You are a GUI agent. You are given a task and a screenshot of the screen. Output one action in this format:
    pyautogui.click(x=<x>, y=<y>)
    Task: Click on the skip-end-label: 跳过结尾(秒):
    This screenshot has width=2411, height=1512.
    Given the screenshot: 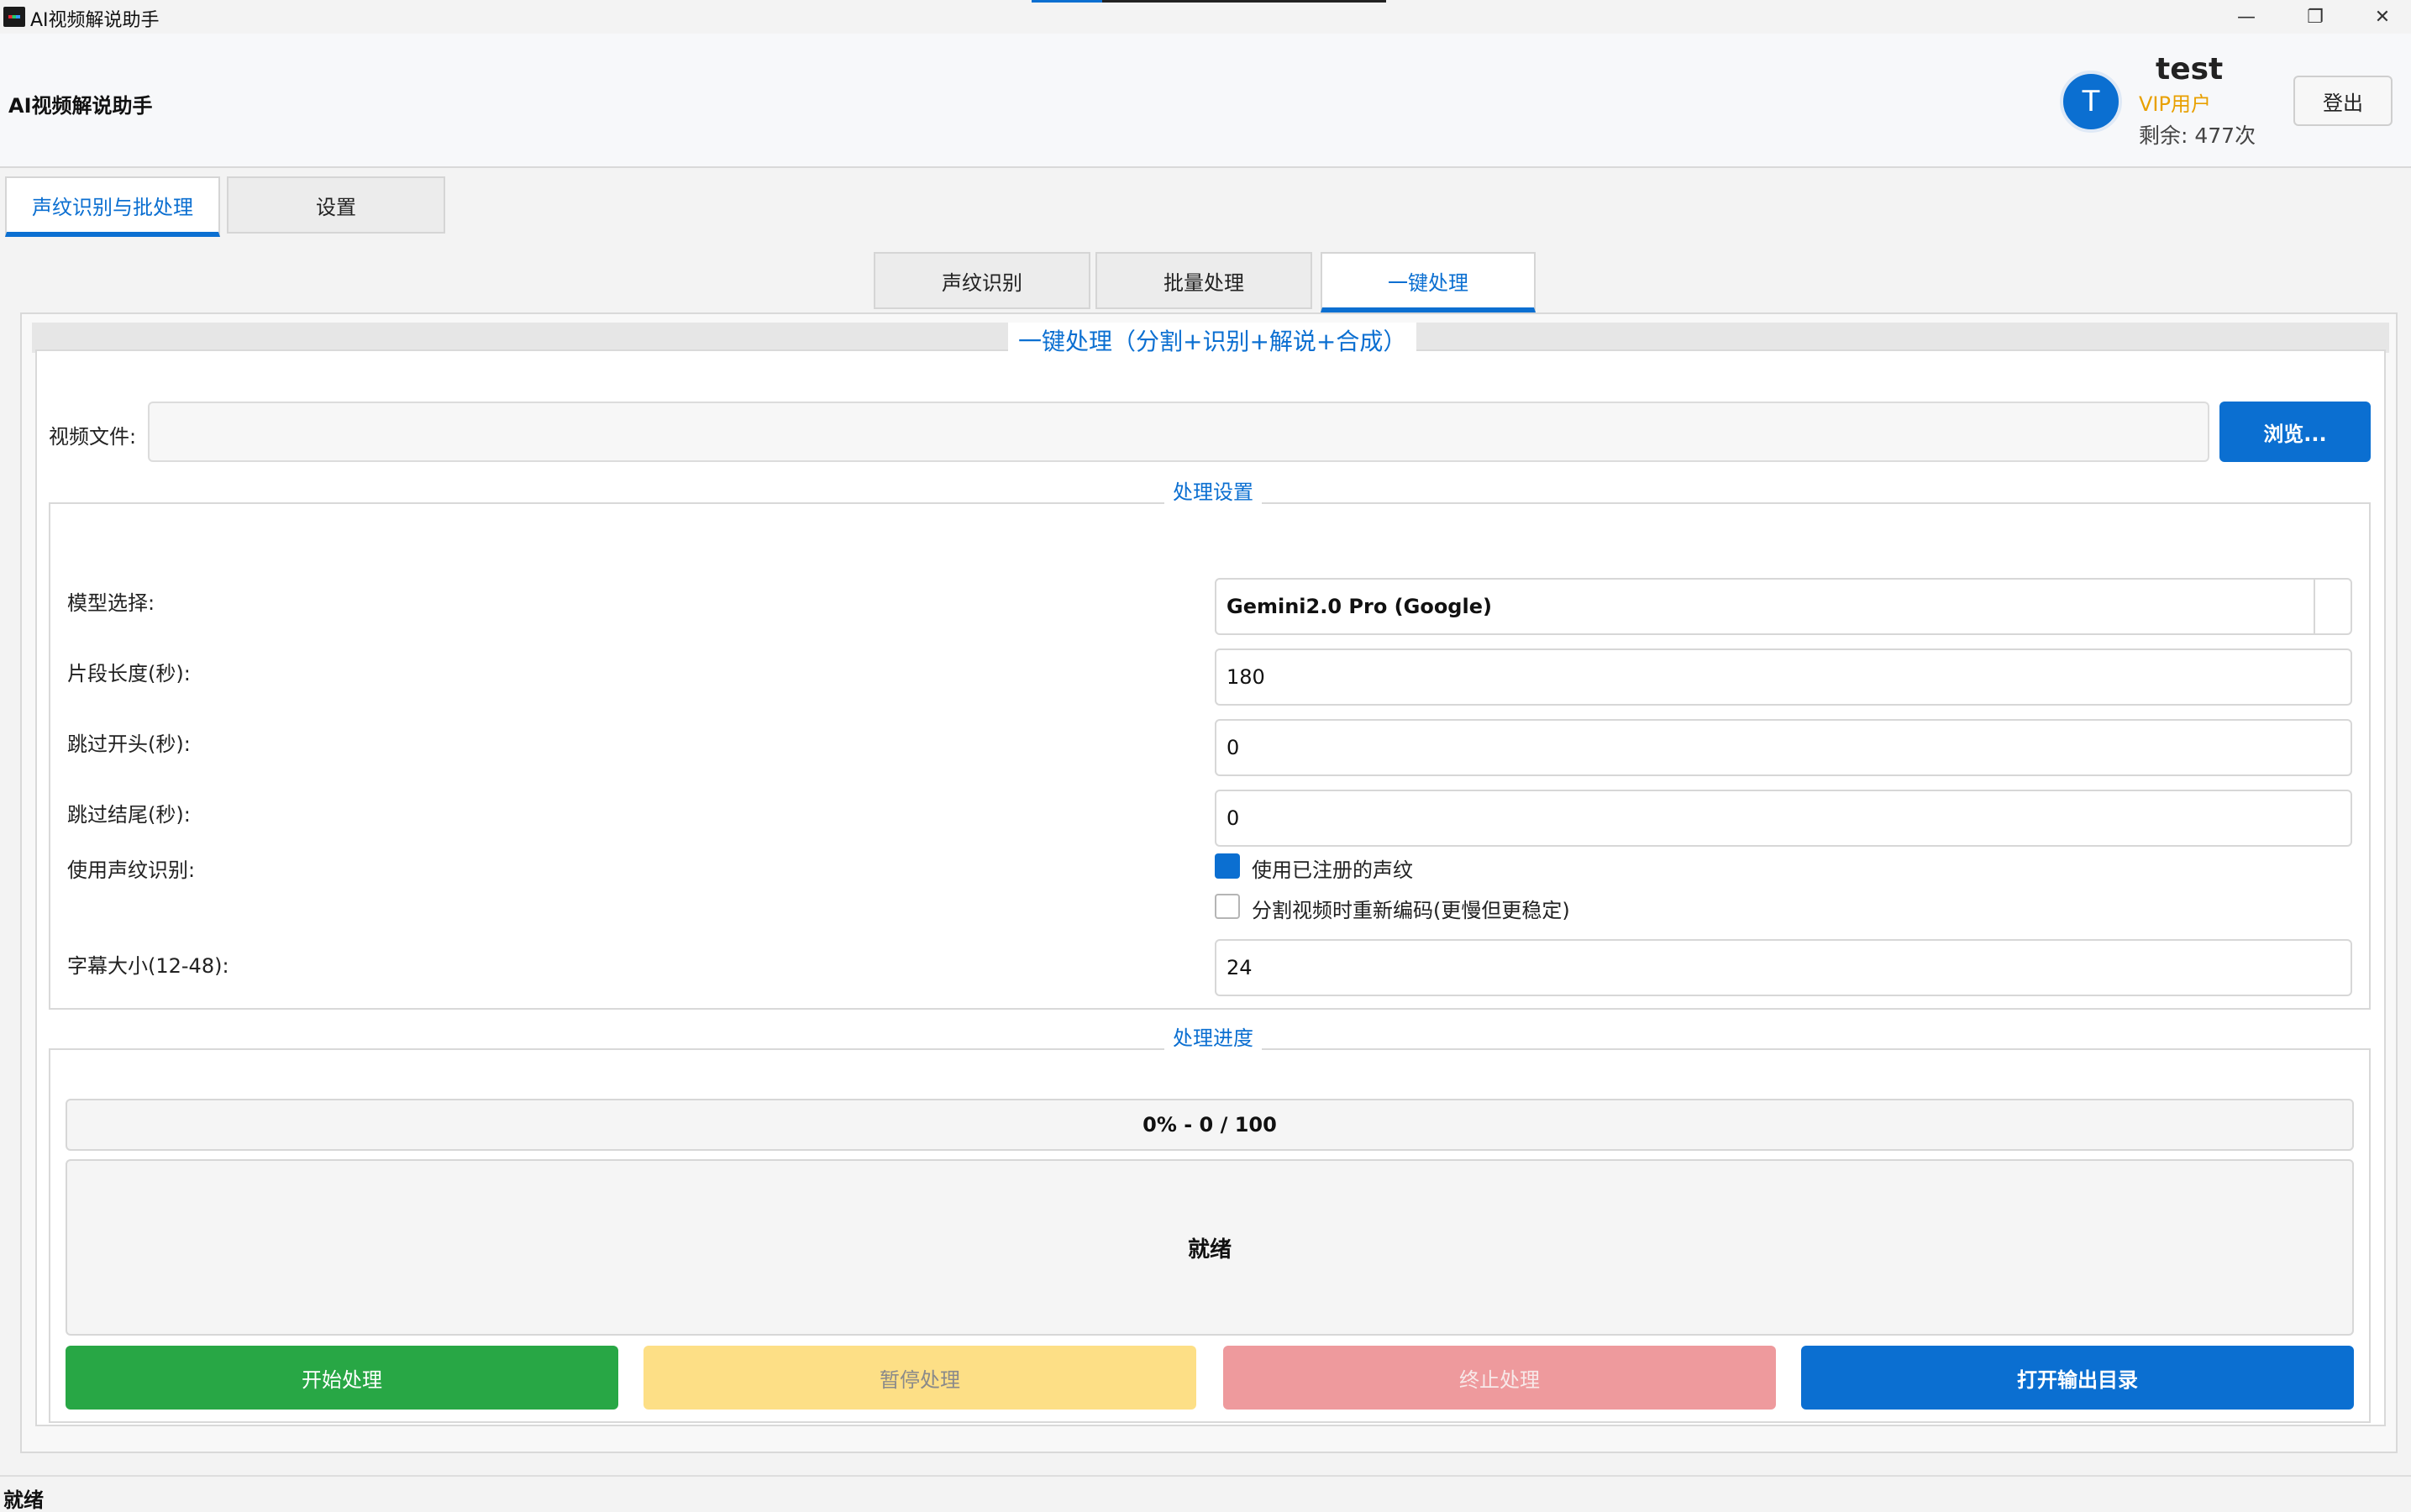 What is the action you would take?
    pyautogui.click(x=129, y=815)
    